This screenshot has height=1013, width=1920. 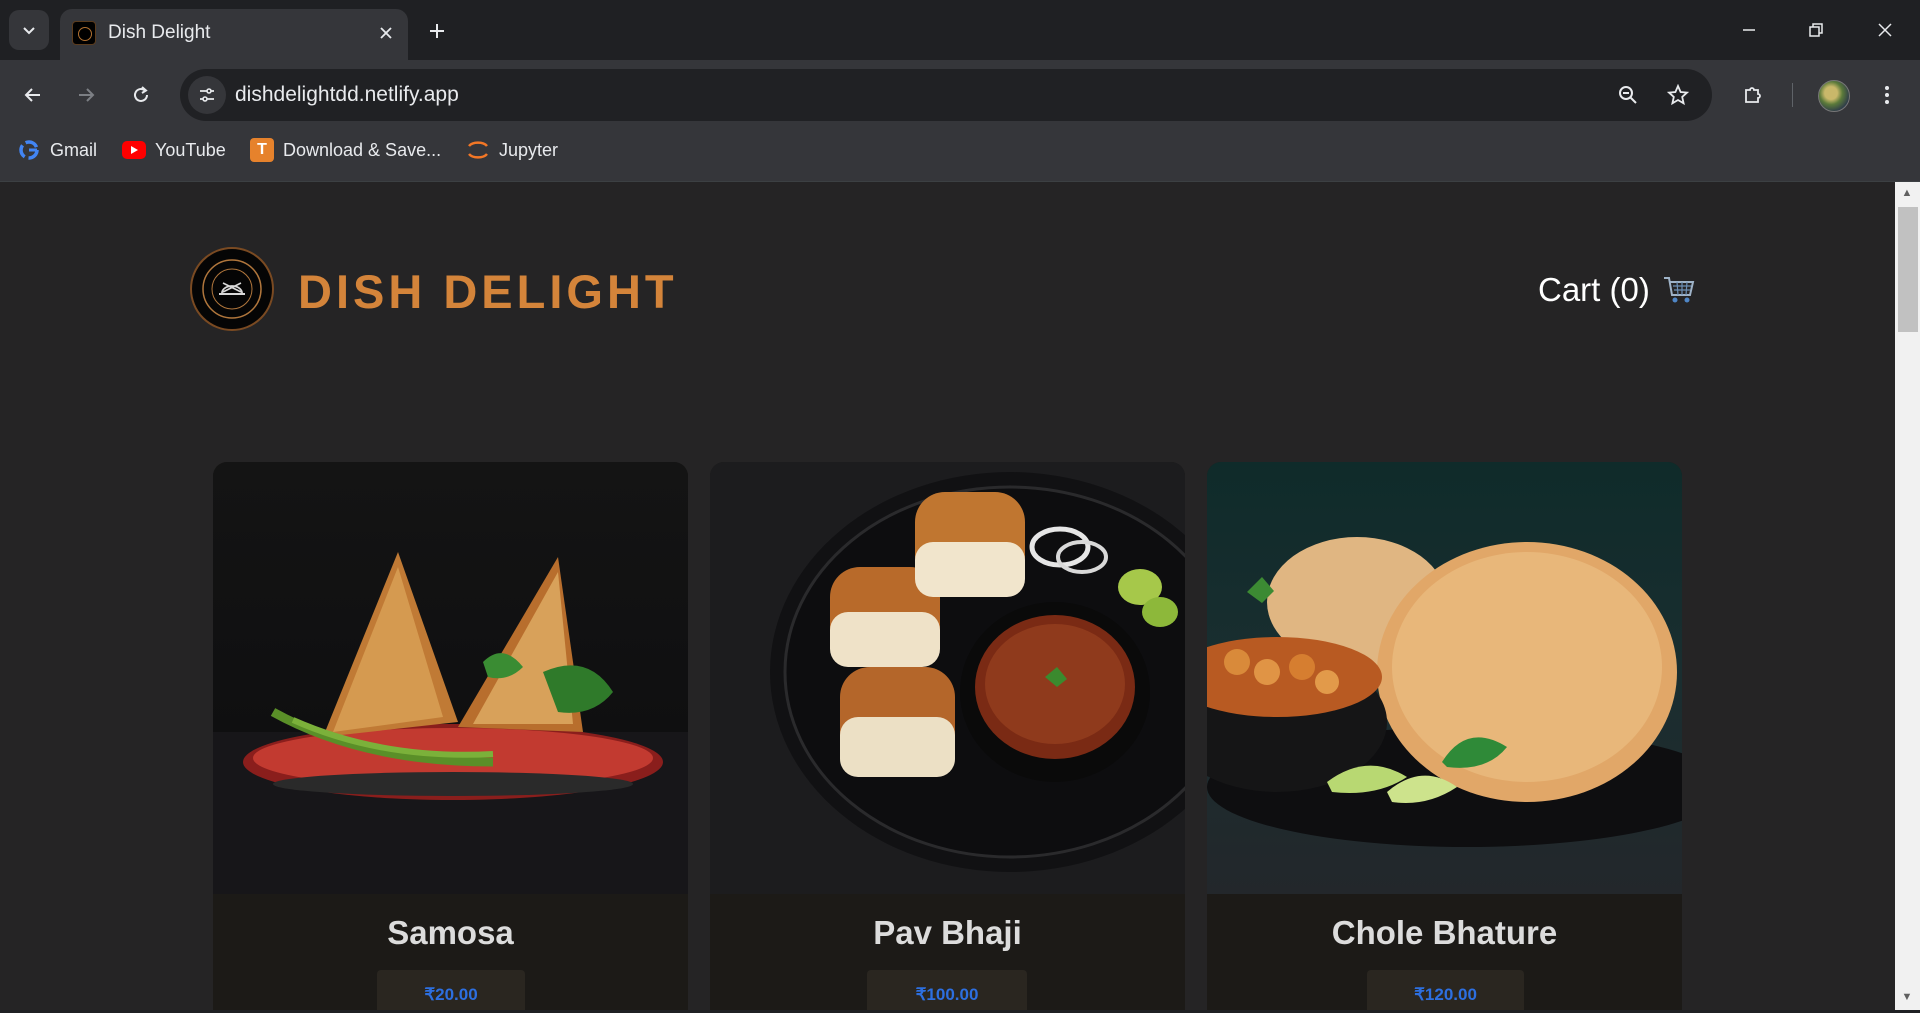 I want to click on toolbar-separator, so click(x=1792, y=95).